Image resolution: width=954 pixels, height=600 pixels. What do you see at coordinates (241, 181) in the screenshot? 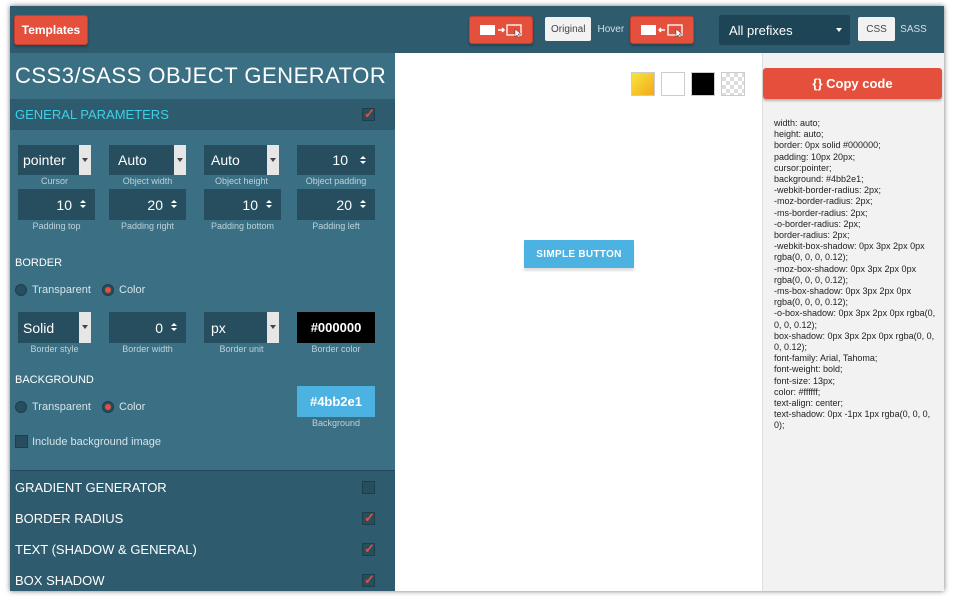
I see `object-height-label: Object height` at bounding box center [241, 181].